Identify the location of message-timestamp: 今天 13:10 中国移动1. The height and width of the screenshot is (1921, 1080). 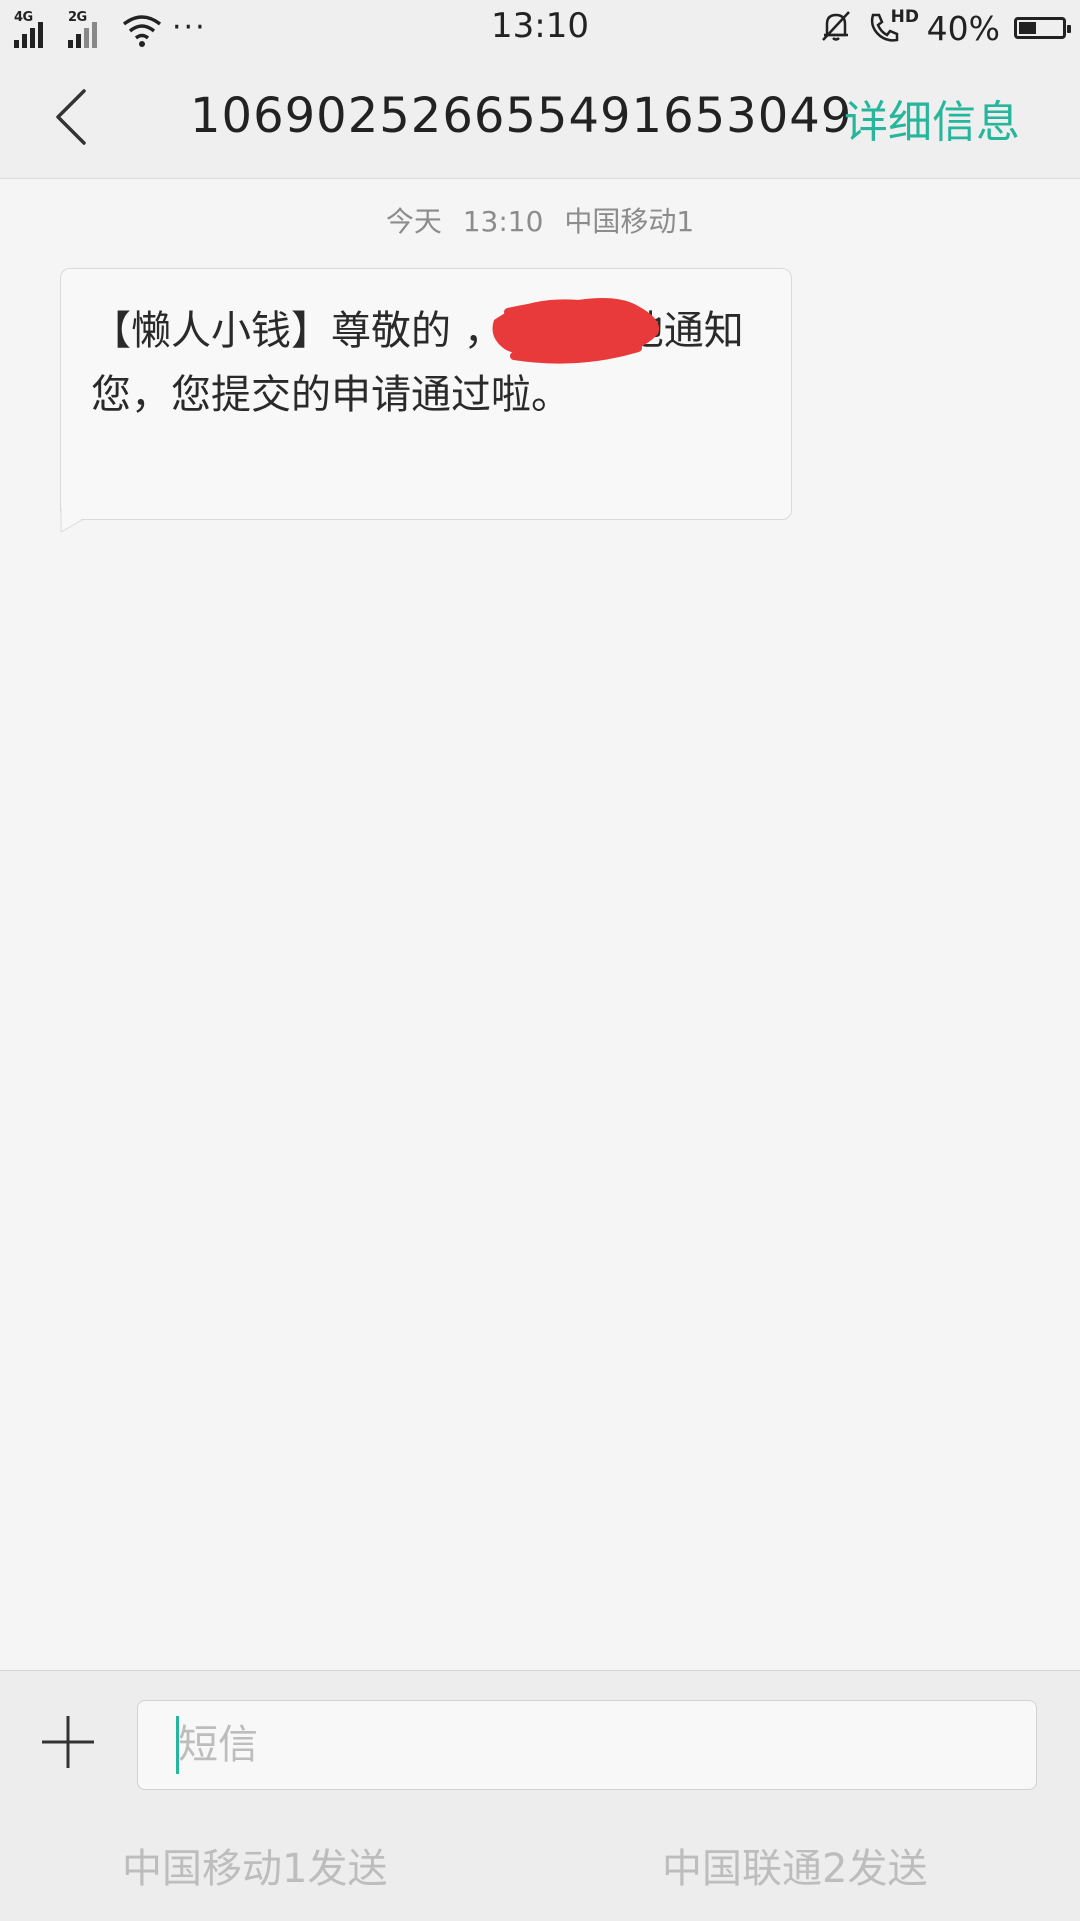
(540, 220).